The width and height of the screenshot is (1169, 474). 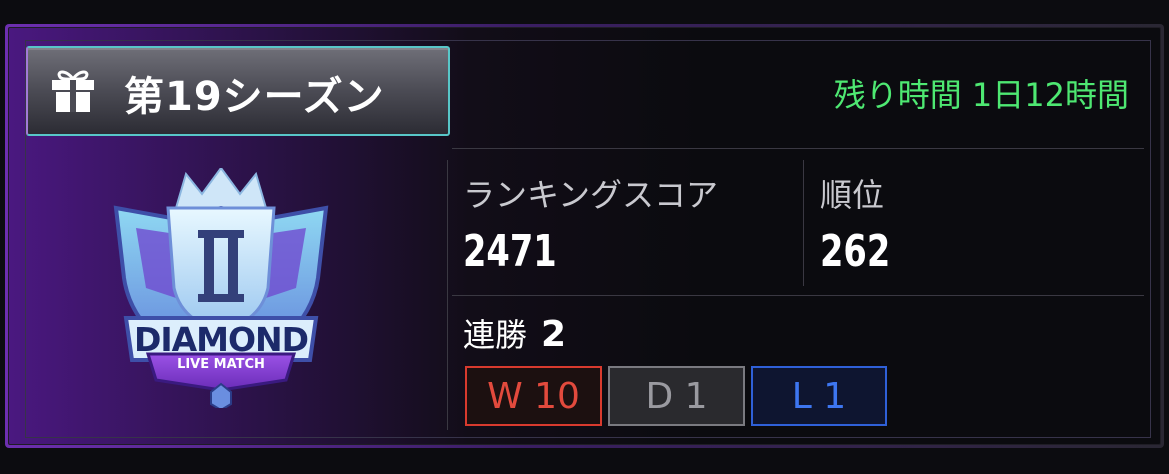 What do you see at coordinates (73, 91) in the screenshot?
I see `gift-icon` at bounding box center [73, 91].